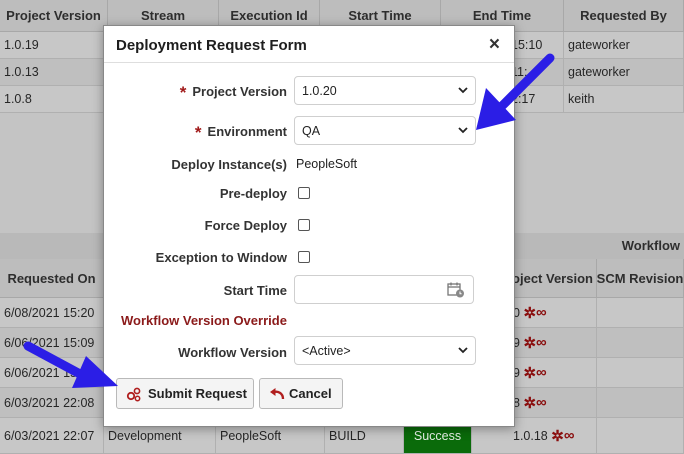 Image resolution: width=684 pixels, height=454 pixels. What do you see at coordinates (310, 393) in the screenshot?
I see `cancel-label: Cancel` at bounding box center [310, 393].